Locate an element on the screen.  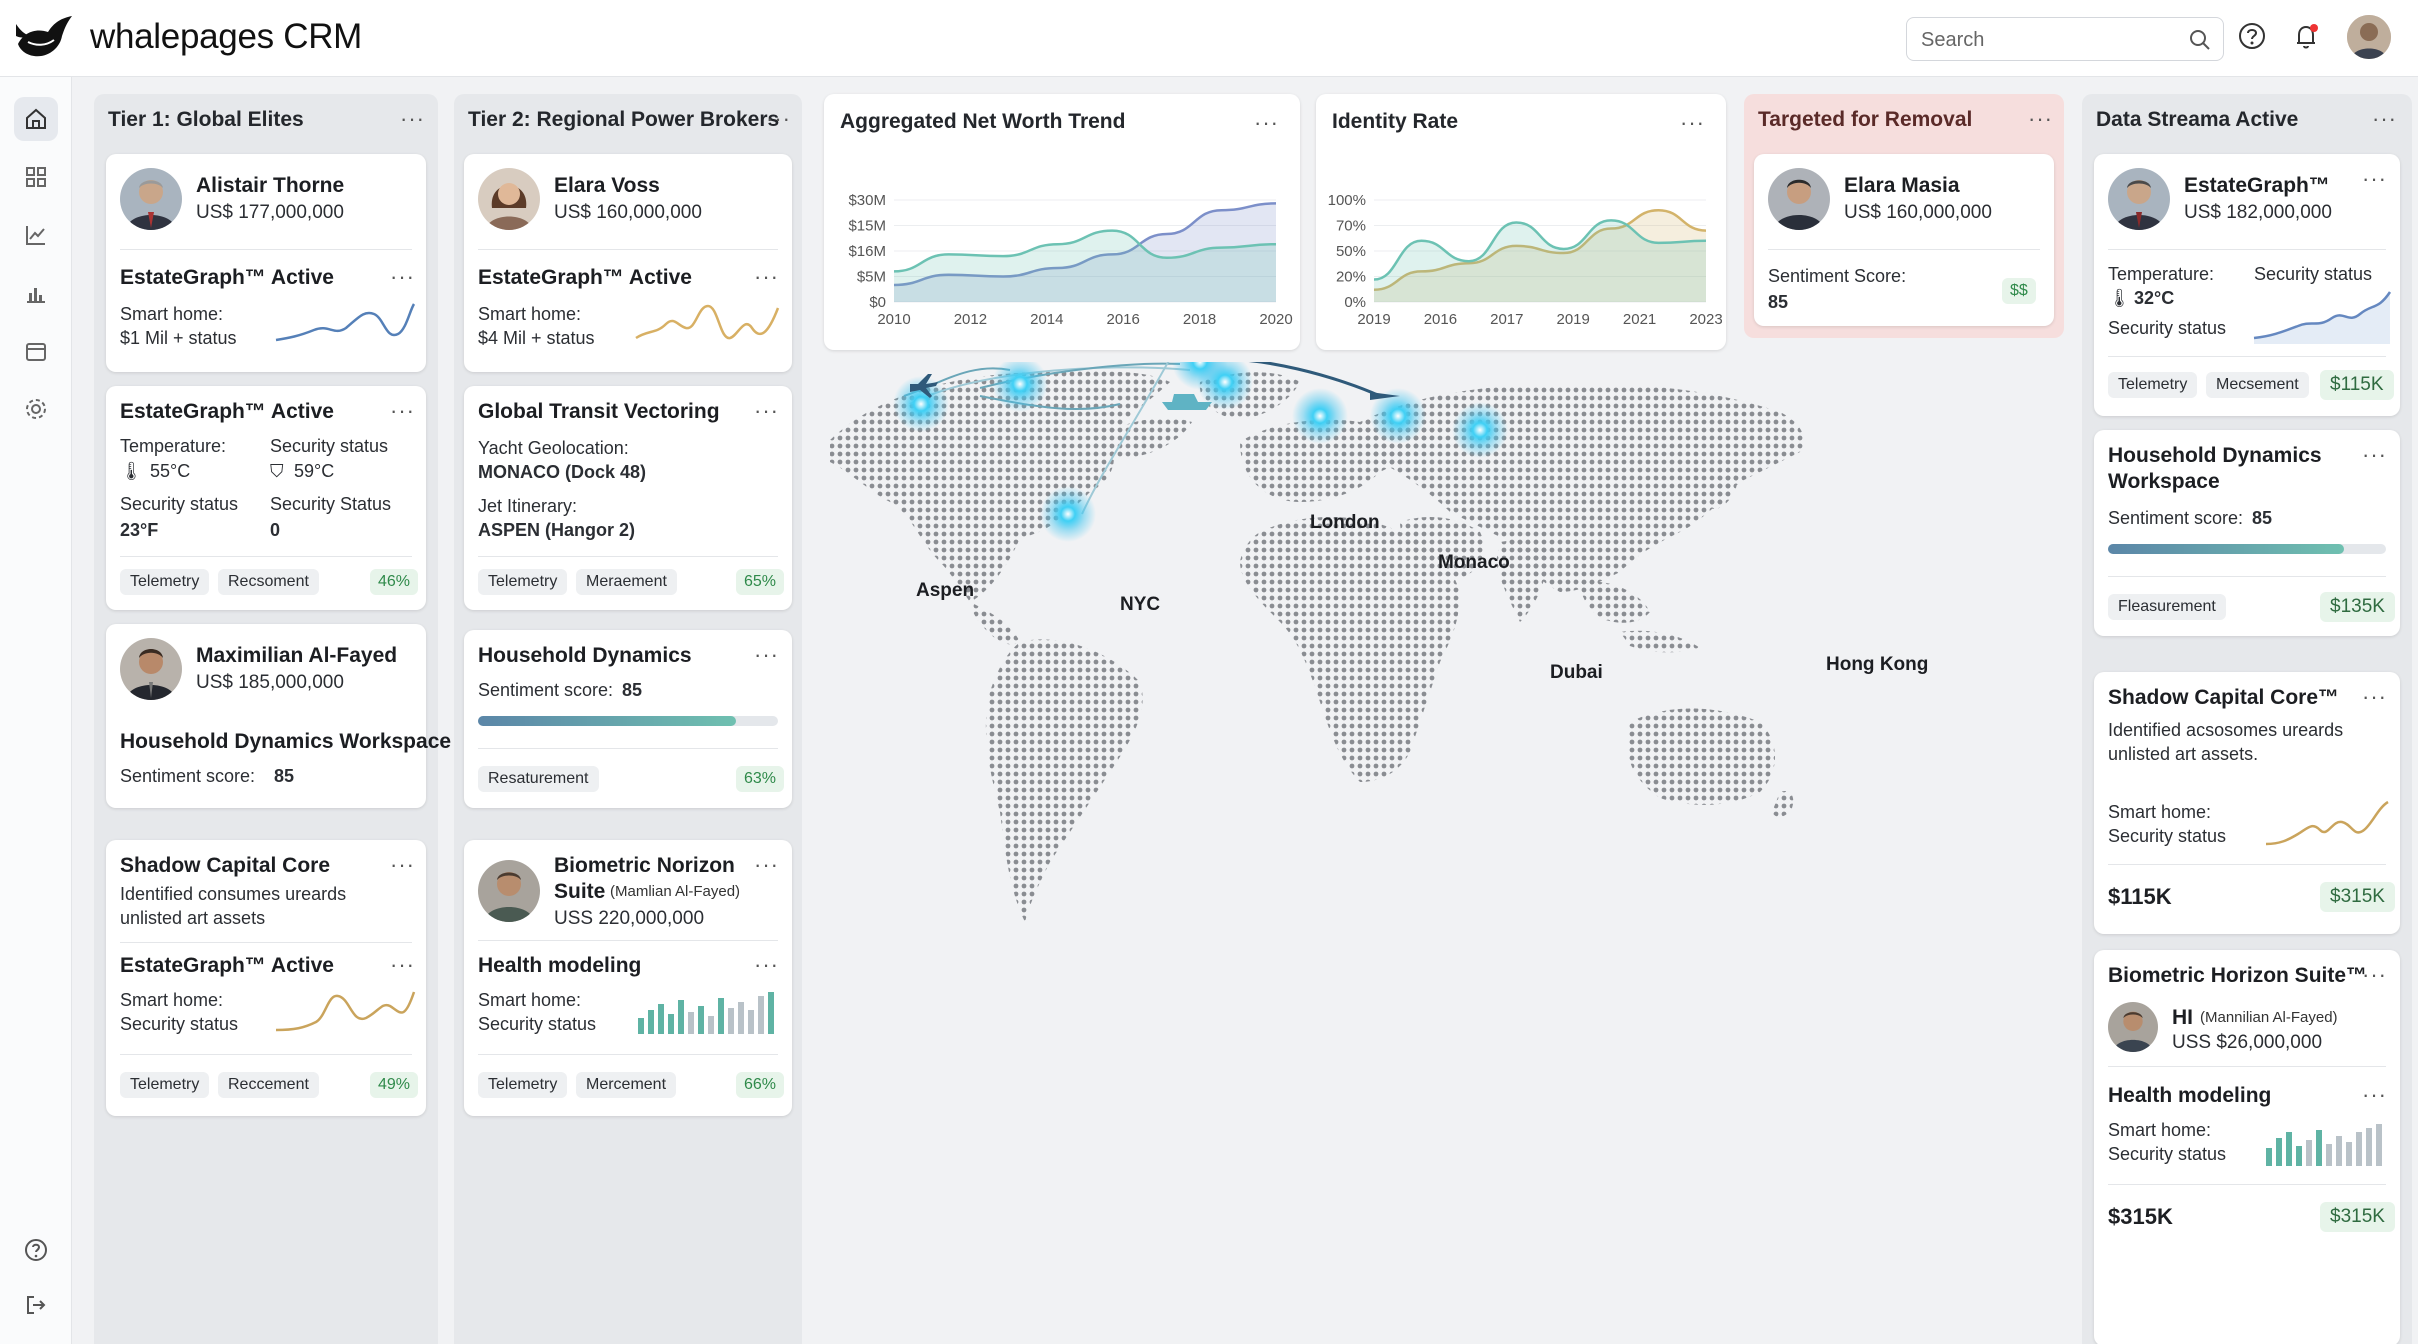
sidebar-item-home is located at coordinates (36, 119).